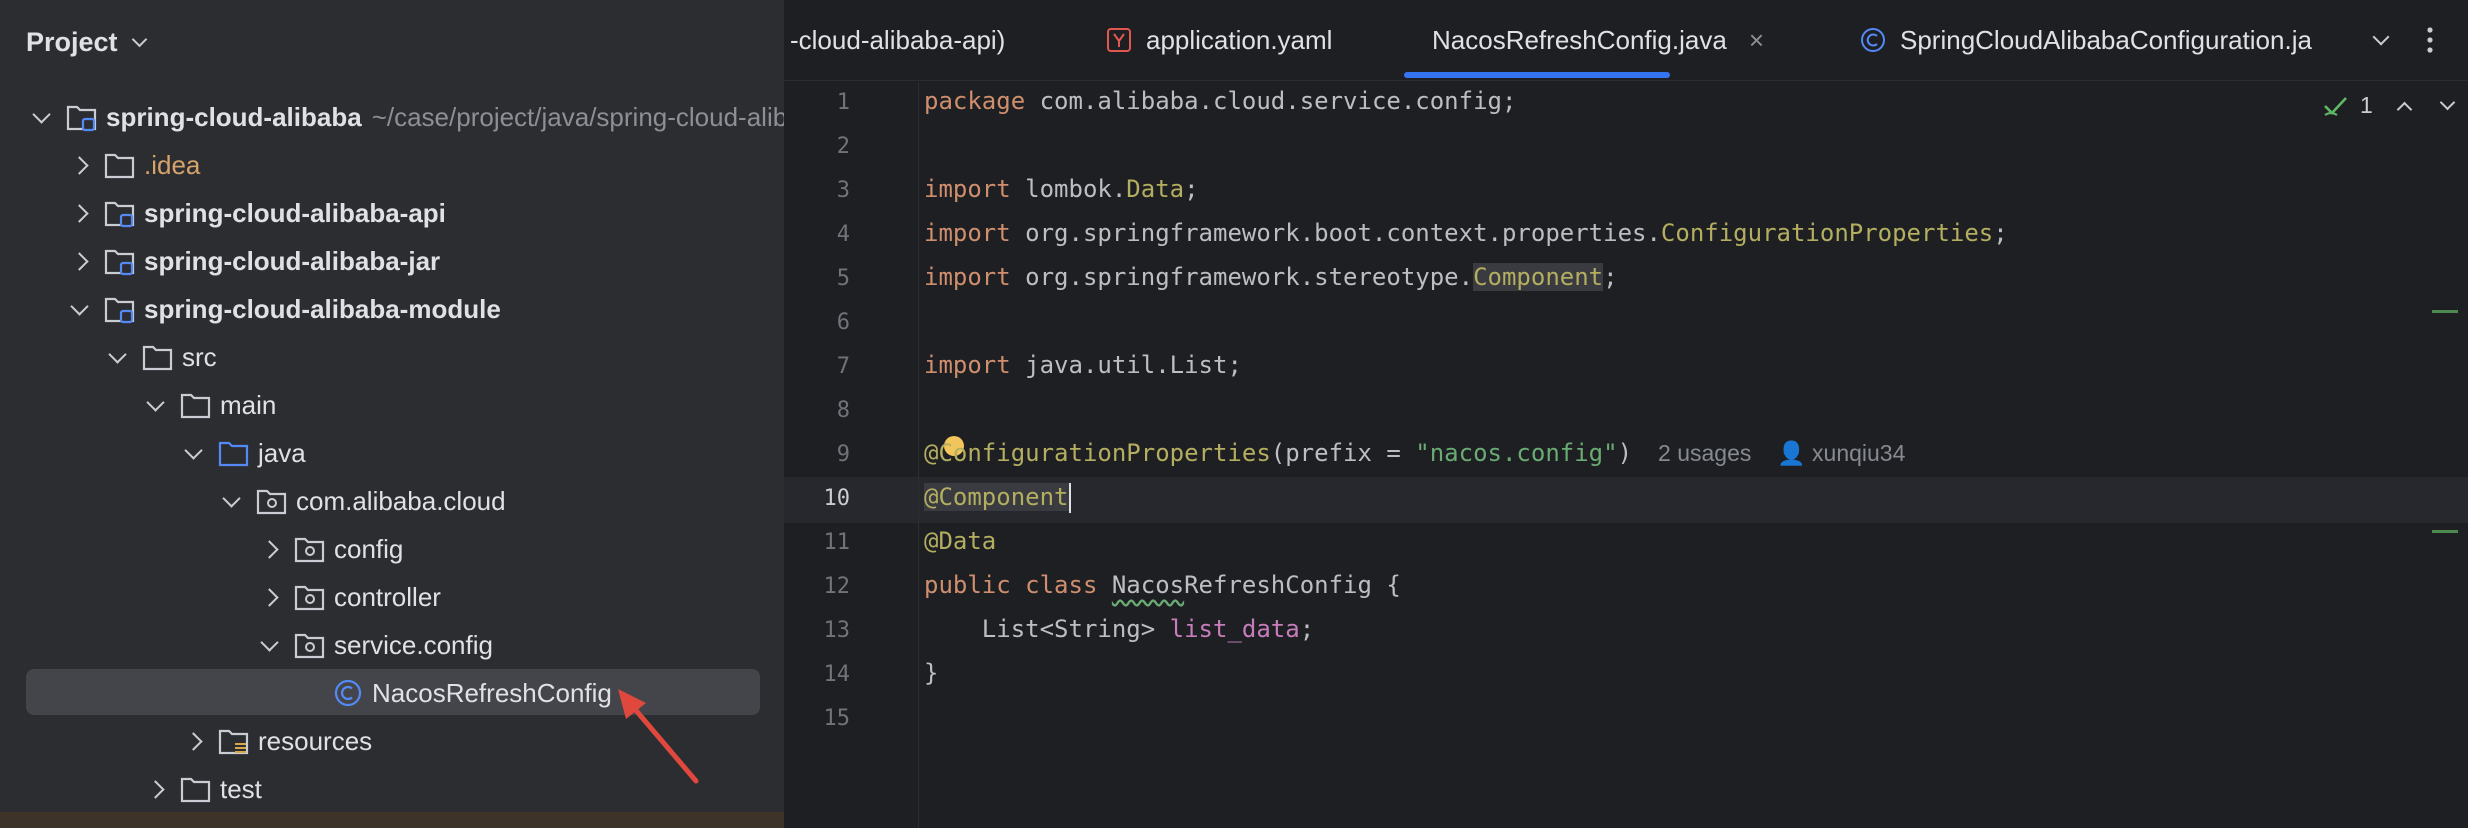 The height and width of the screenshot is (828, 2468). I want to click on tree-item-config: config, so click(392, 549).